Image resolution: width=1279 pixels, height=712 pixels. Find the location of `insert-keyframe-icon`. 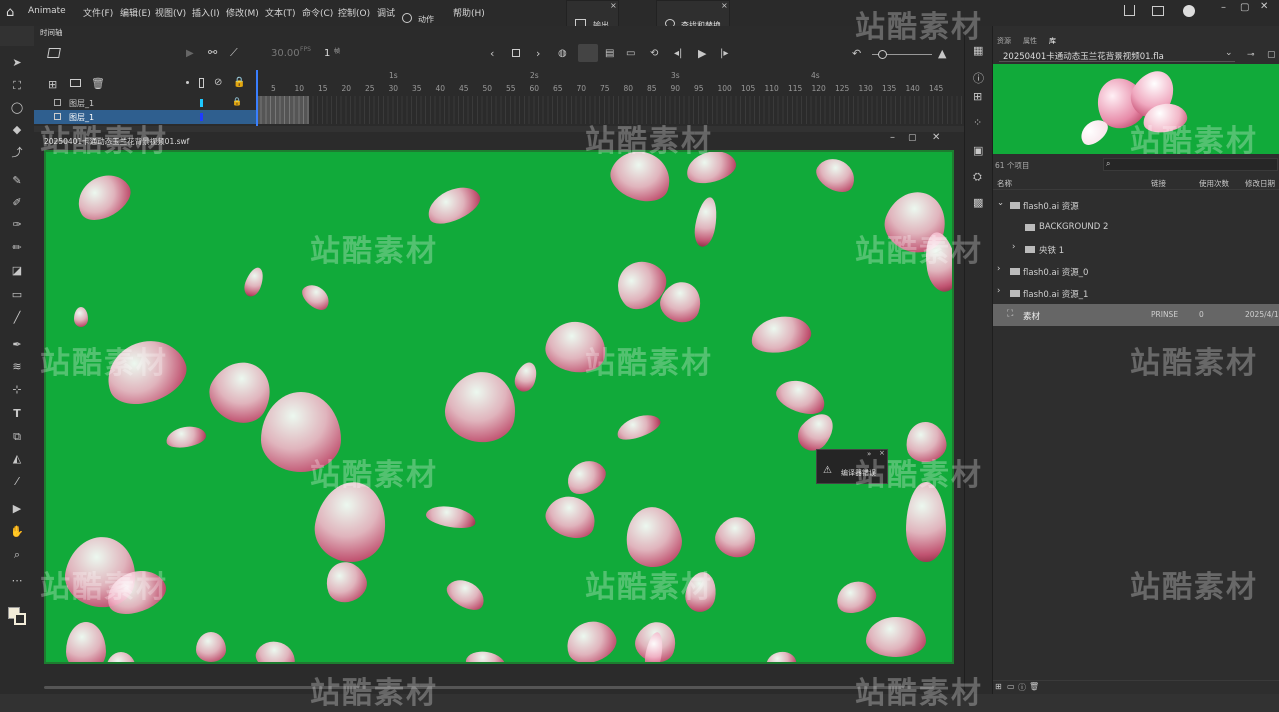

insert-keyframe-icon is located at coordinates (516, 53).